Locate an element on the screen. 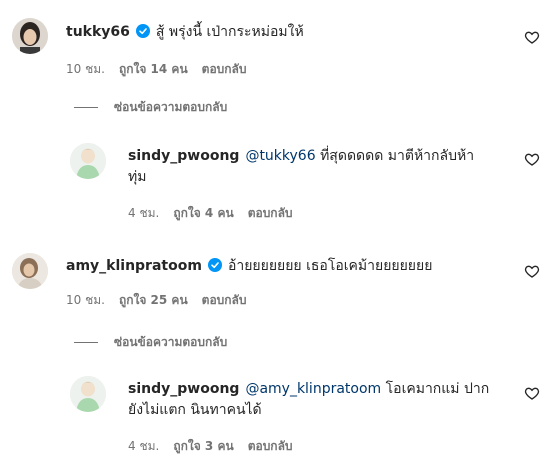 The width and height of the screenshot is (543, 458). reply-text-continued: ทุ่ม is located at coordinates (137, 177).